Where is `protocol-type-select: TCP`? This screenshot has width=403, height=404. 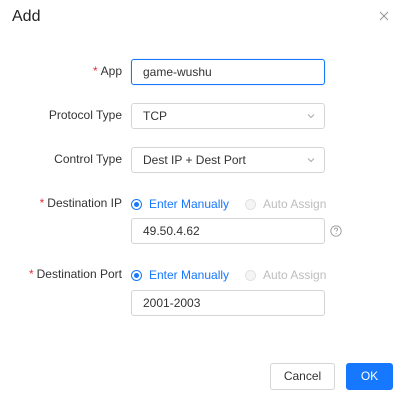 protocol-type-select: TCP is located at coordinates (228, 116).